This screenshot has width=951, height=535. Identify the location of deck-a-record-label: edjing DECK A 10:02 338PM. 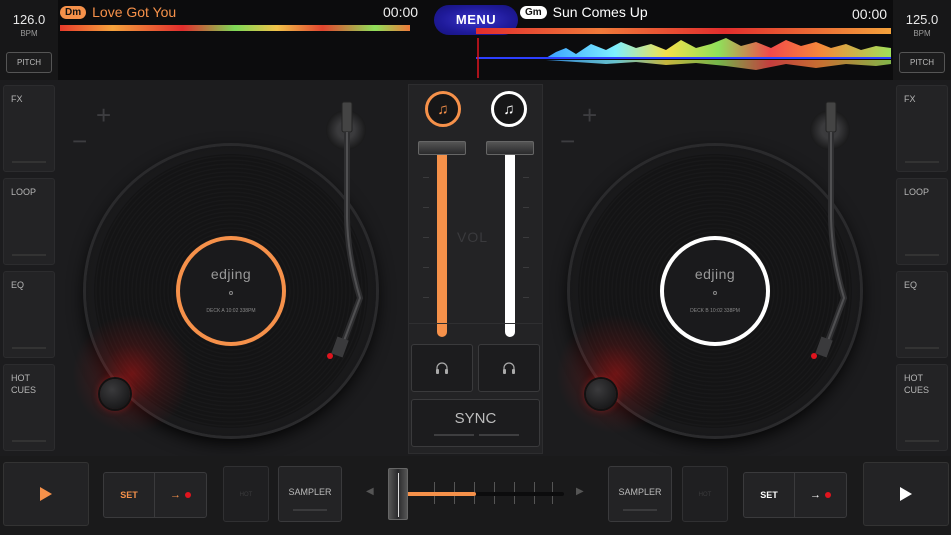
(231, 291).